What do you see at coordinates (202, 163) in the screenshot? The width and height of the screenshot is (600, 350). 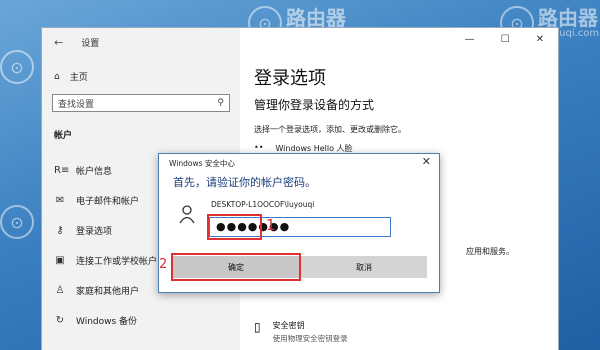 I see `dialog-title: Windows 安全中心` at bounding box center [202, 163].